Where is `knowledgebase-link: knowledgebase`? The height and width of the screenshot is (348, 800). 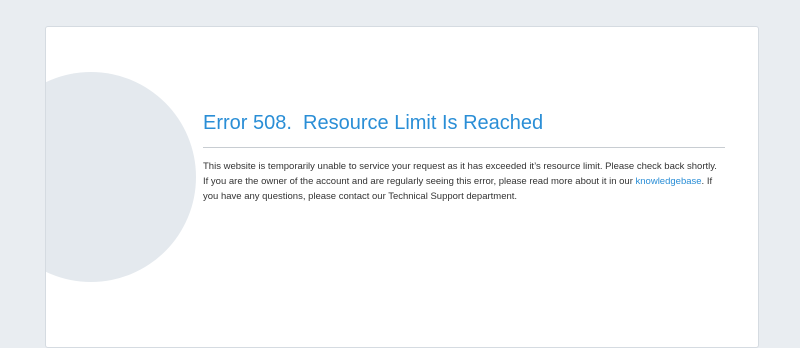
knowledgebase-link: knowledgebase is located at coordinates (669, 181).